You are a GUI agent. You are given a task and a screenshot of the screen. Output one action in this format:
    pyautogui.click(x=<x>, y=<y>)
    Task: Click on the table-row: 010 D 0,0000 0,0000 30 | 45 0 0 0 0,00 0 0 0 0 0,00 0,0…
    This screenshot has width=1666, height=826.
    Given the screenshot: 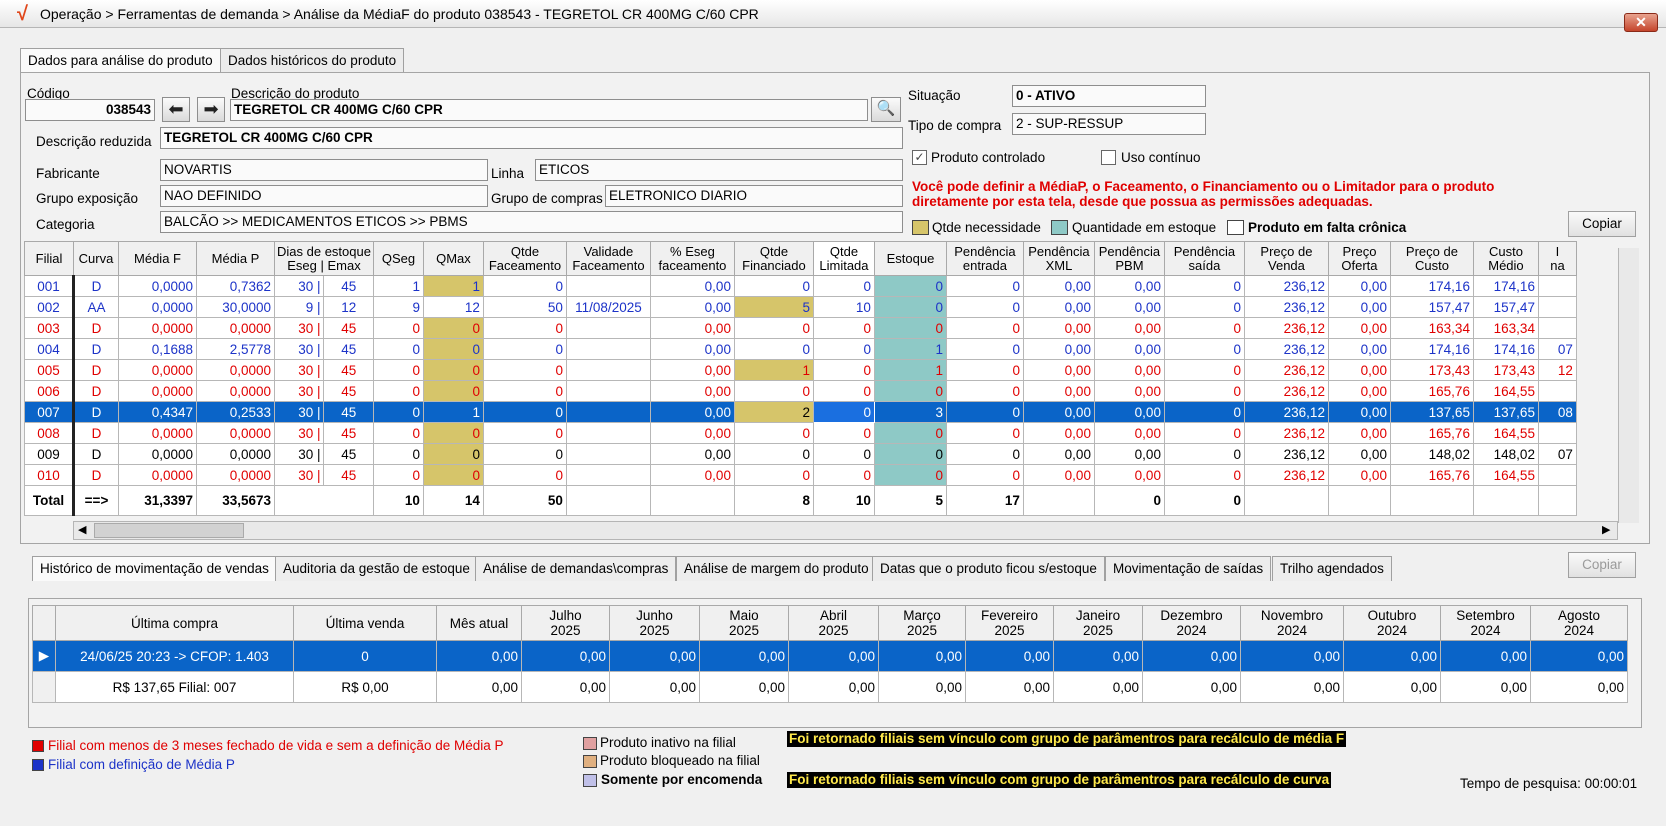 What is the action you would take?
    pyautogui.click(x=800, y=475)
    